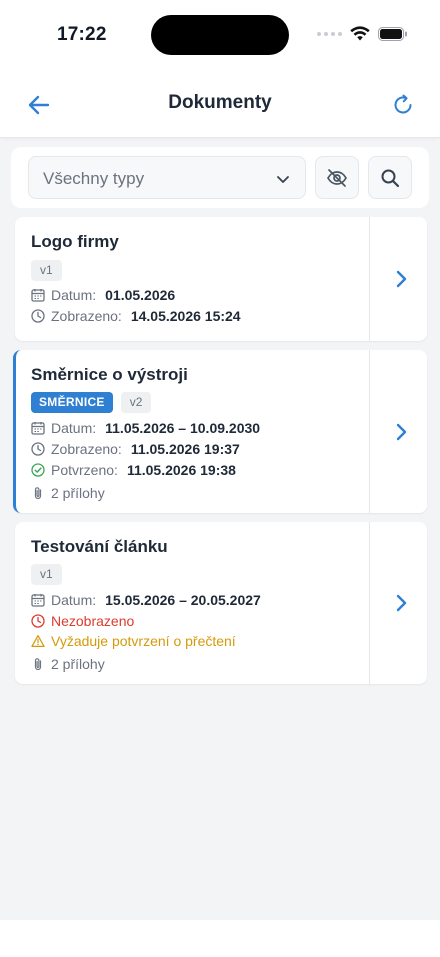  I want to click on category-badge: SMĚRNICE, so click(72, 402).